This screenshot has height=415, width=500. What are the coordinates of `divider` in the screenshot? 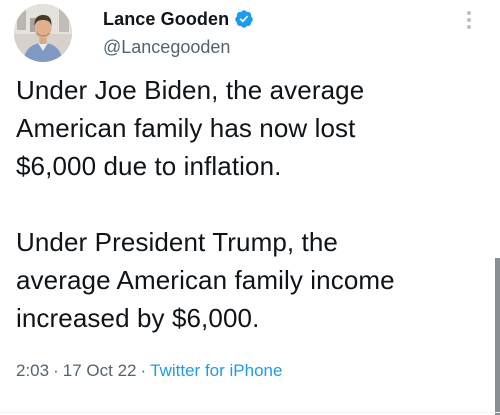 It's located at (250, 412).